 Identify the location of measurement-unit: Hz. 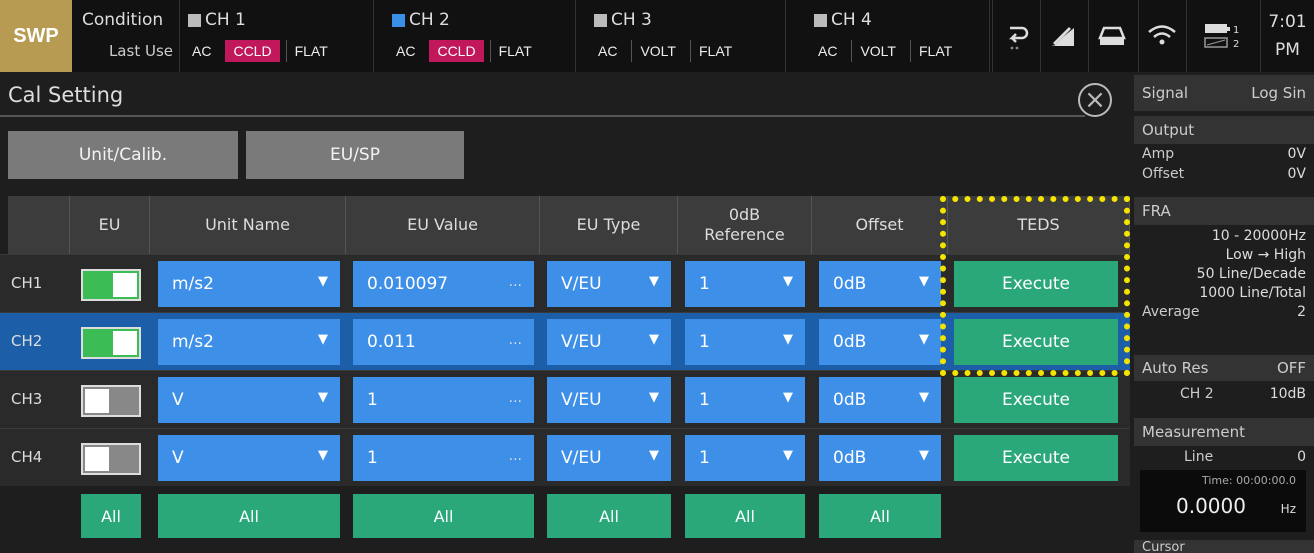
(1288, 509).